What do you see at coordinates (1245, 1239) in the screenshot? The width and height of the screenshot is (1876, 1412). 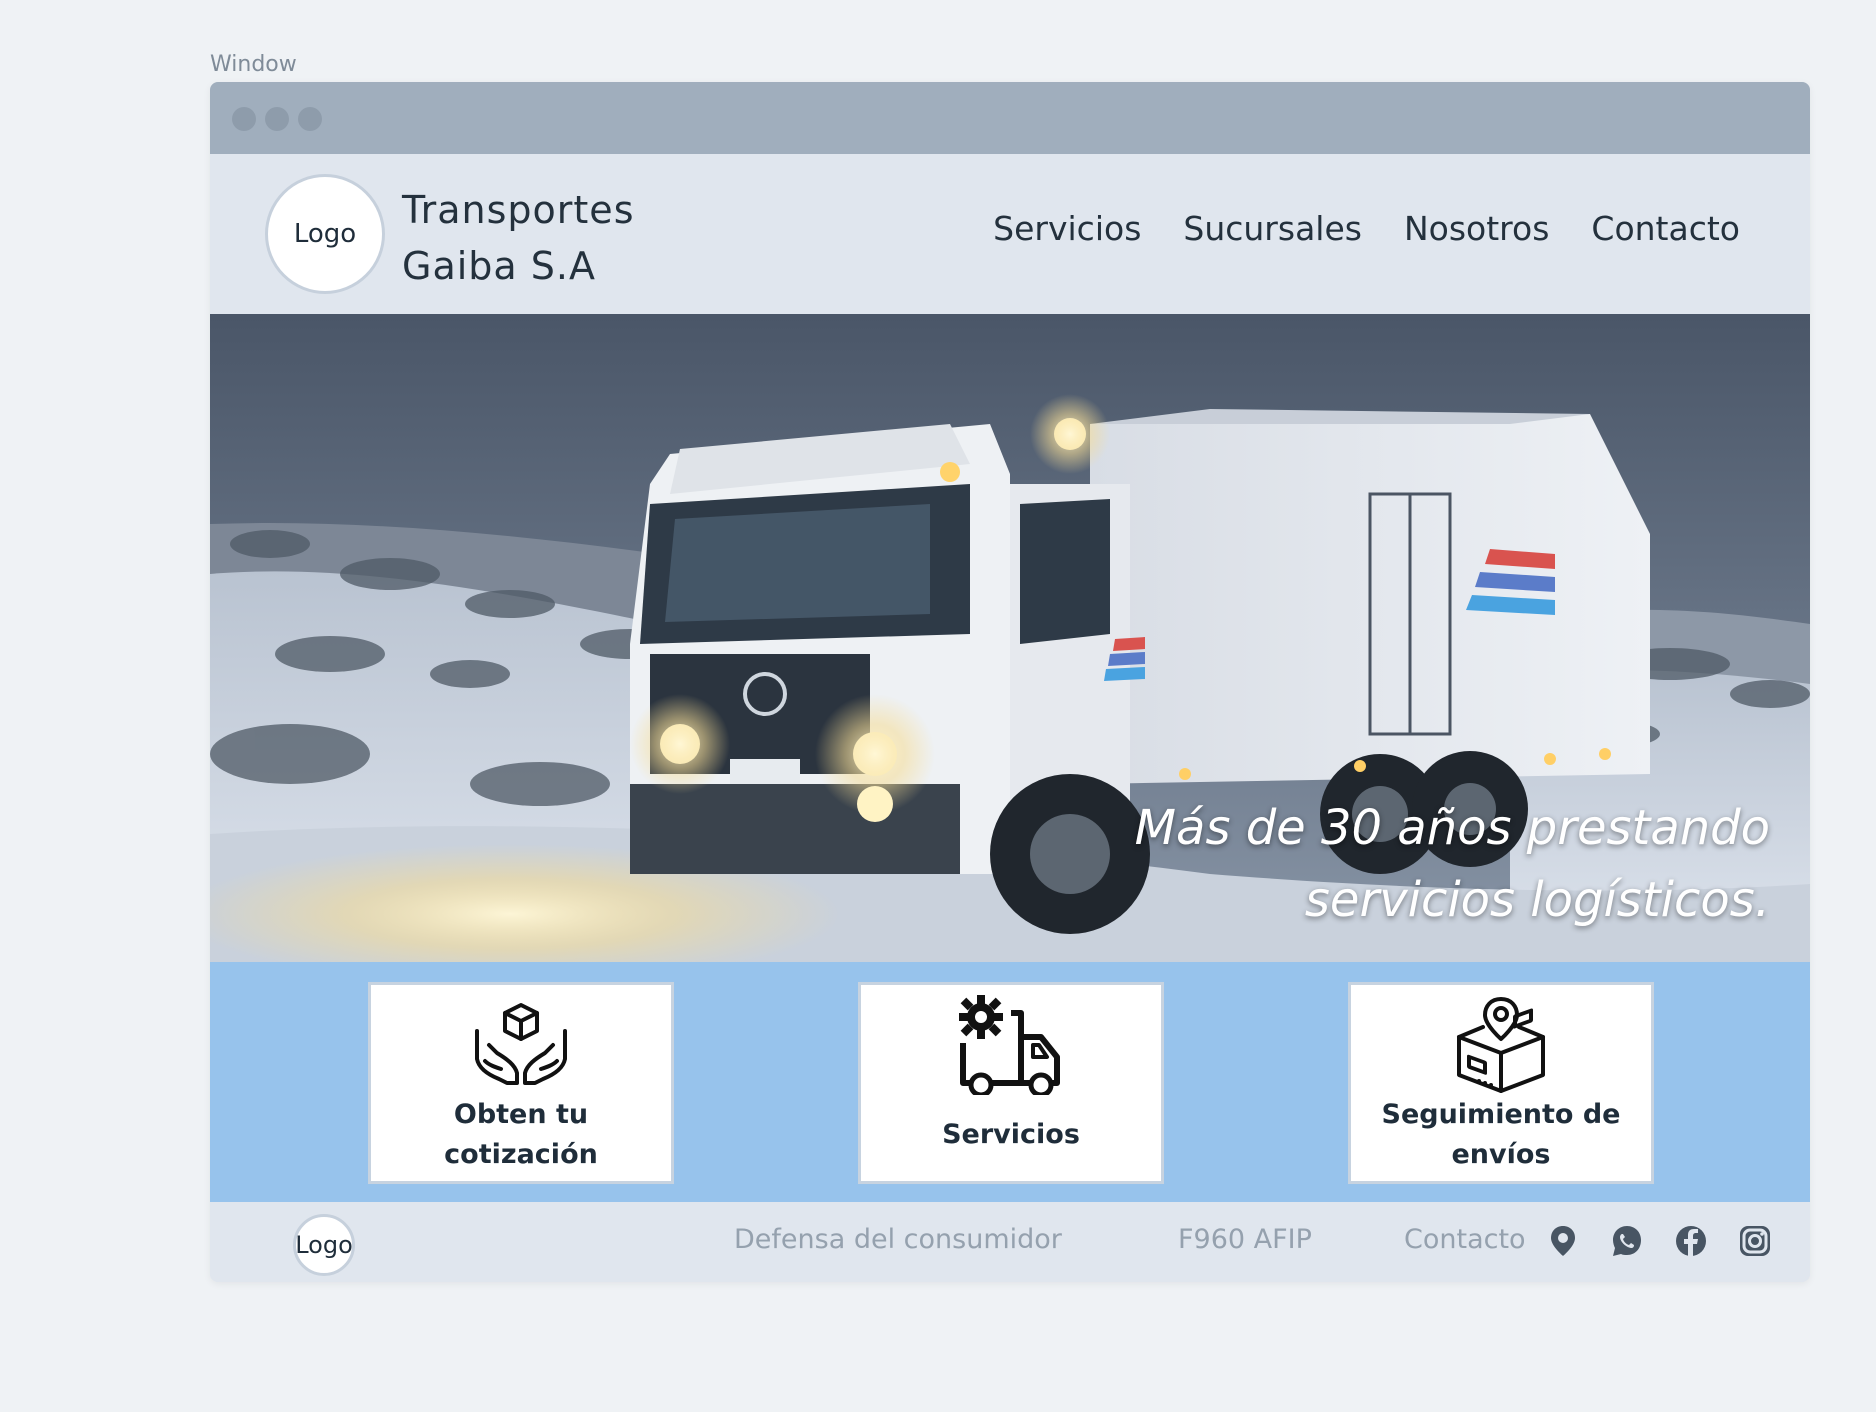 I see `footer-link-f960-afip: F960 AFIP` at bounding box center [1245, 1239].